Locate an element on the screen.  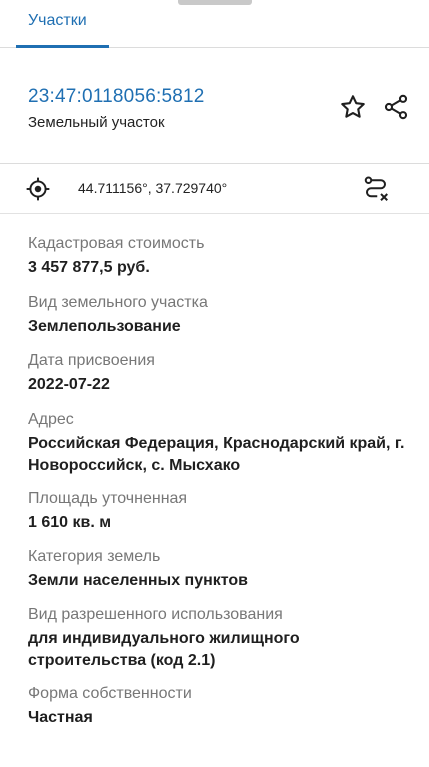
field-value: Земли населенных пунктов is located at coordinates (138, 580).